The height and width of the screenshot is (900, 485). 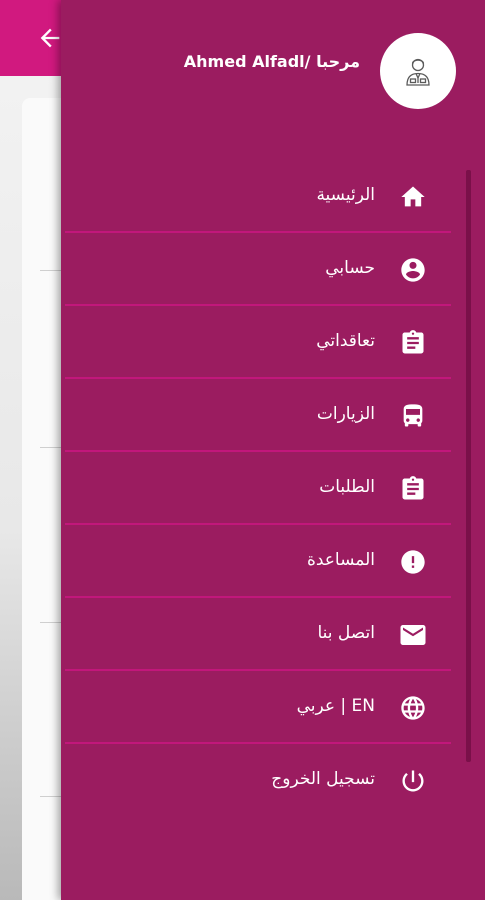 I want to click on menu-item-label: المساعدة, so click(x=340, y=560).